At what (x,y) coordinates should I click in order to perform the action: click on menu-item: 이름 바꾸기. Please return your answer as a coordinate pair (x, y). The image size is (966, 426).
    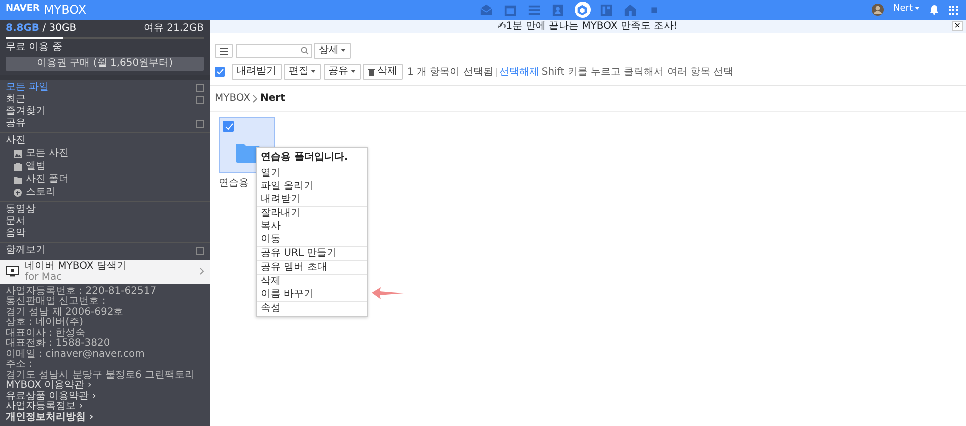
    Looking at the image, I should click on (312, 294).